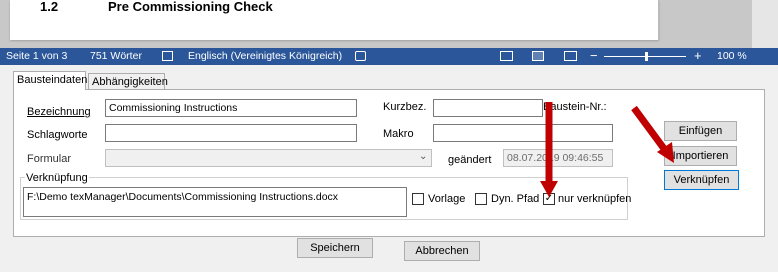 Image resolution: width=778 pixels, height=272 pixels. Describe the element at coordinates (549, 149) in the screenshot. I see `arrow-down-icon` at that location.